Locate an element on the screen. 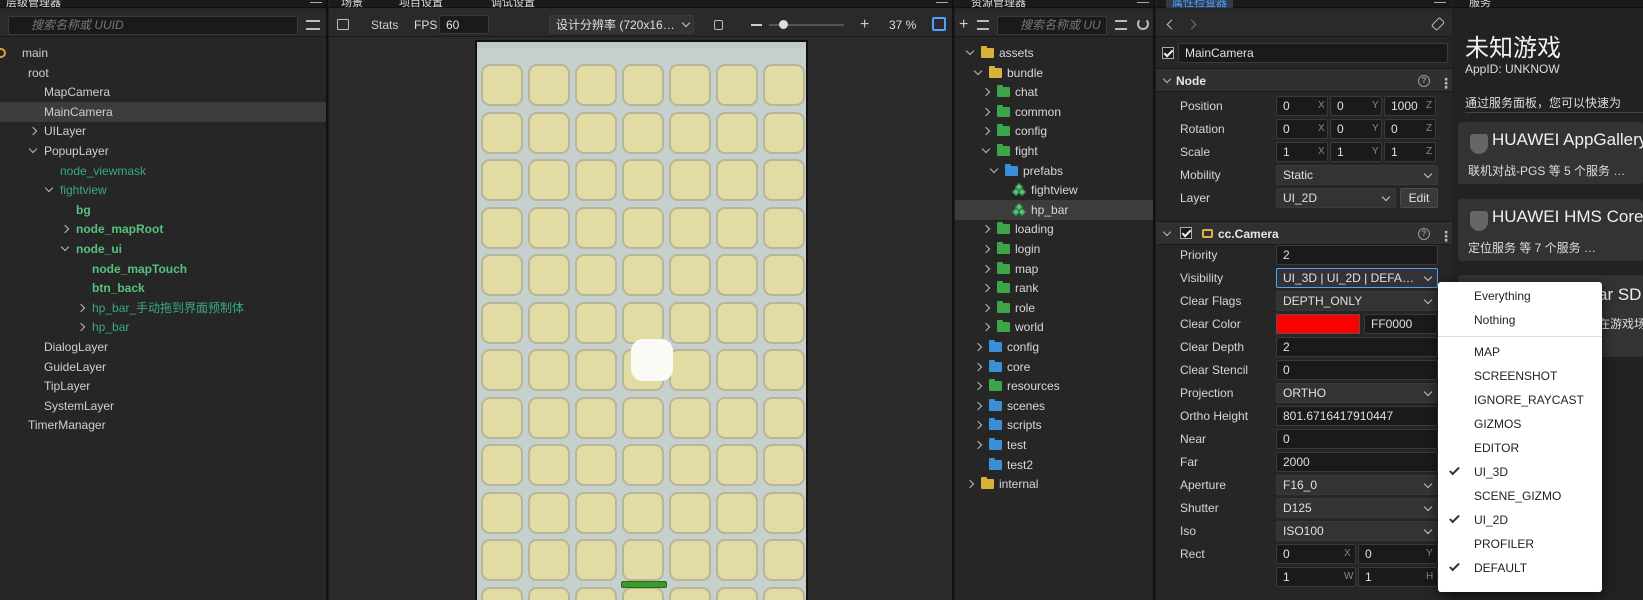 This screenshot has width=1643, height=600. help-icon: ? is located at coordinates (1424, 81).